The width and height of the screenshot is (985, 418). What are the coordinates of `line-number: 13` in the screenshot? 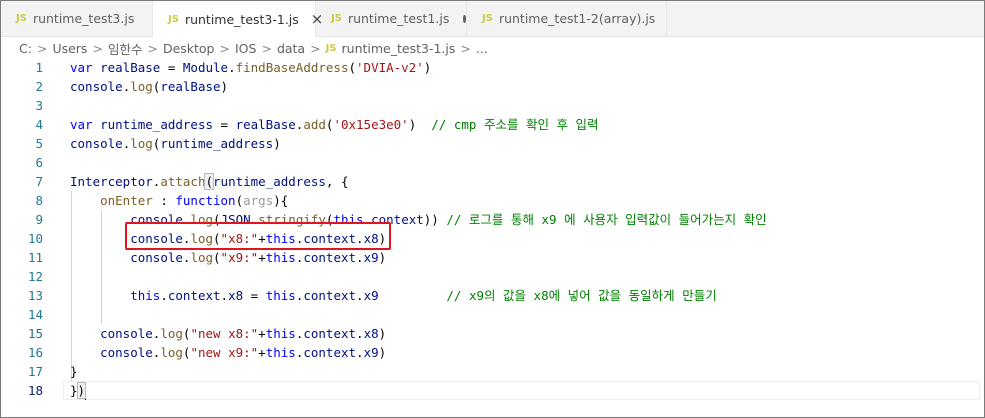 It's located at (35, 295).